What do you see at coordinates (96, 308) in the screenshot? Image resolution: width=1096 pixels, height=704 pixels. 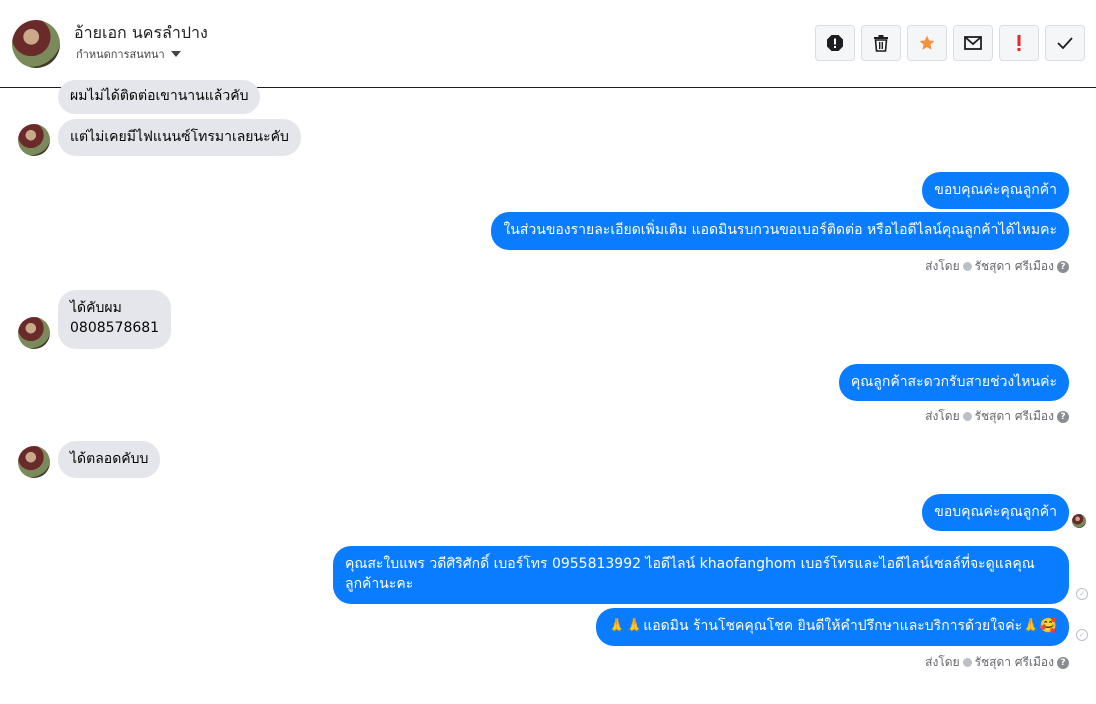 I see `message-line: ได้คับผม` at bounding box center [96, 308].